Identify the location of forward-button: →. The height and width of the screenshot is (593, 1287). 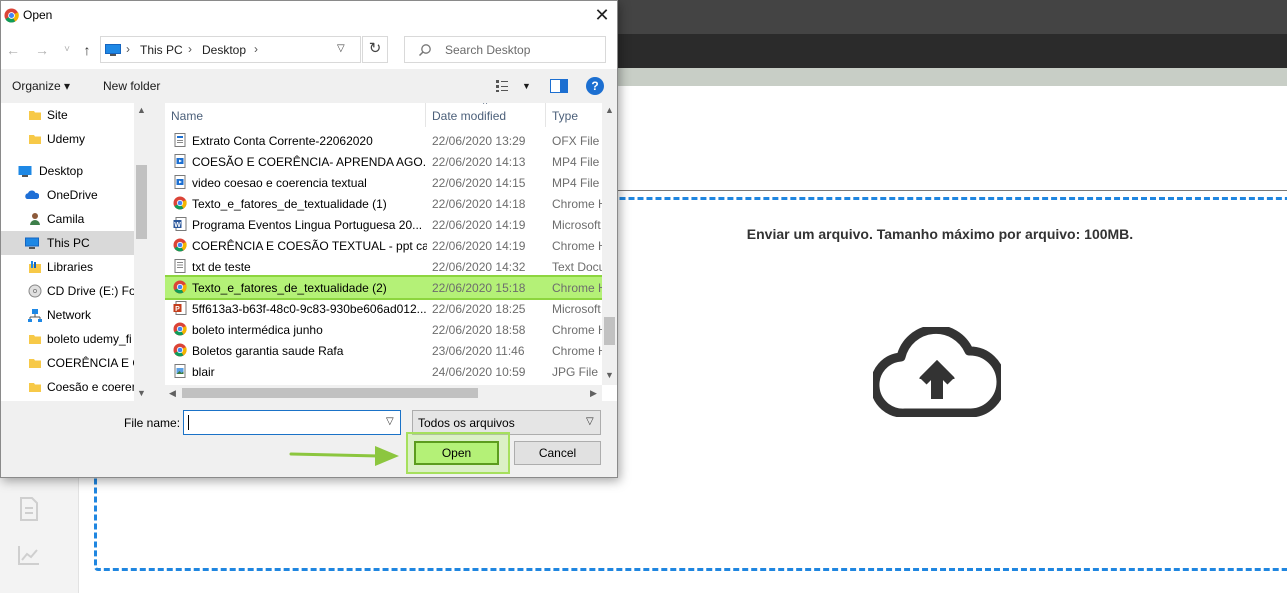
(42, 50).